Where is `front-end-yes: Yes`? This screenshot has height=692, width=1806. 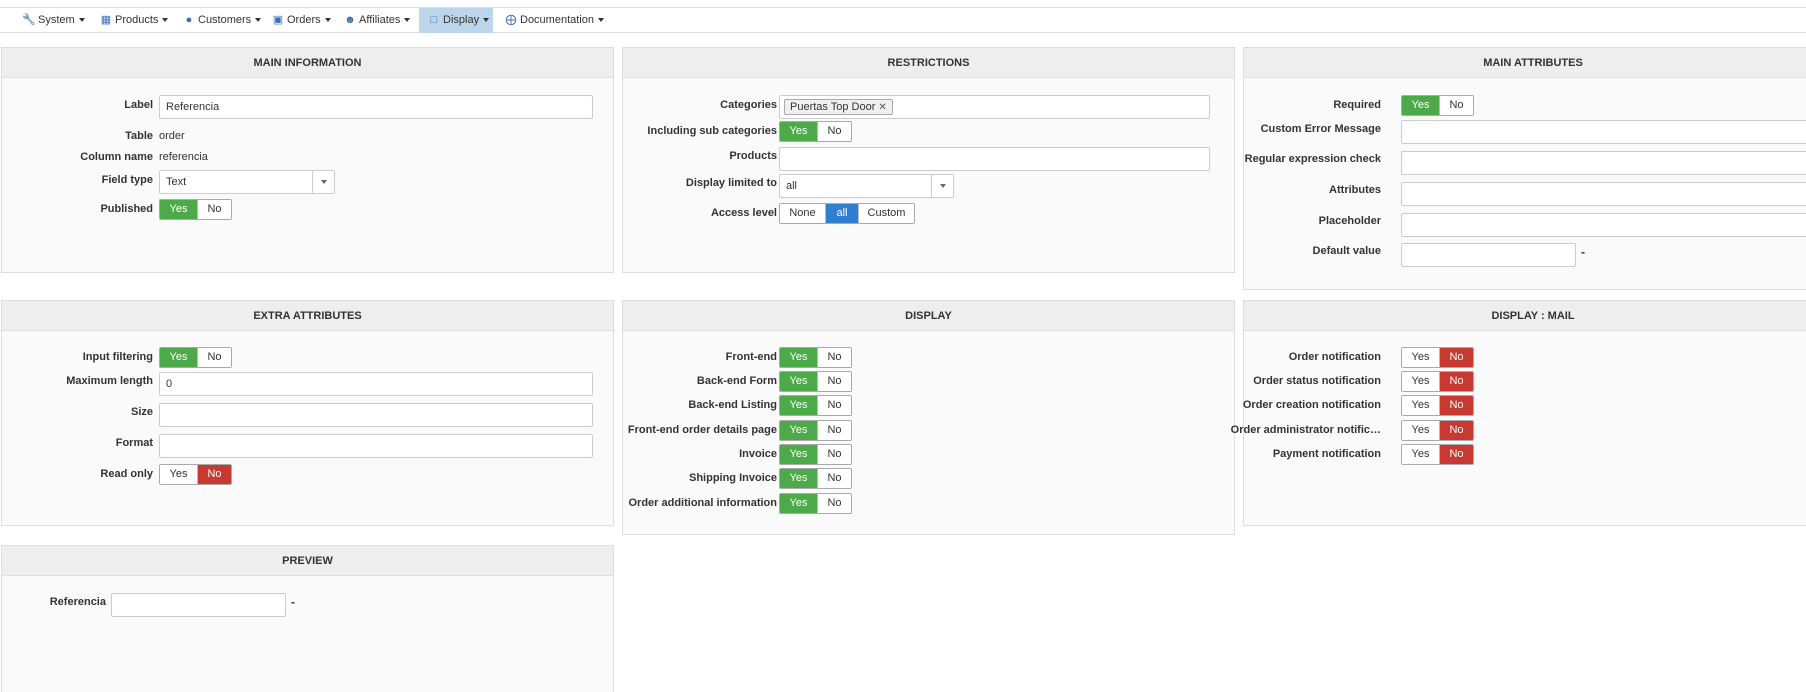
front-end-yes: Yes is located at coordinates (798, 357).